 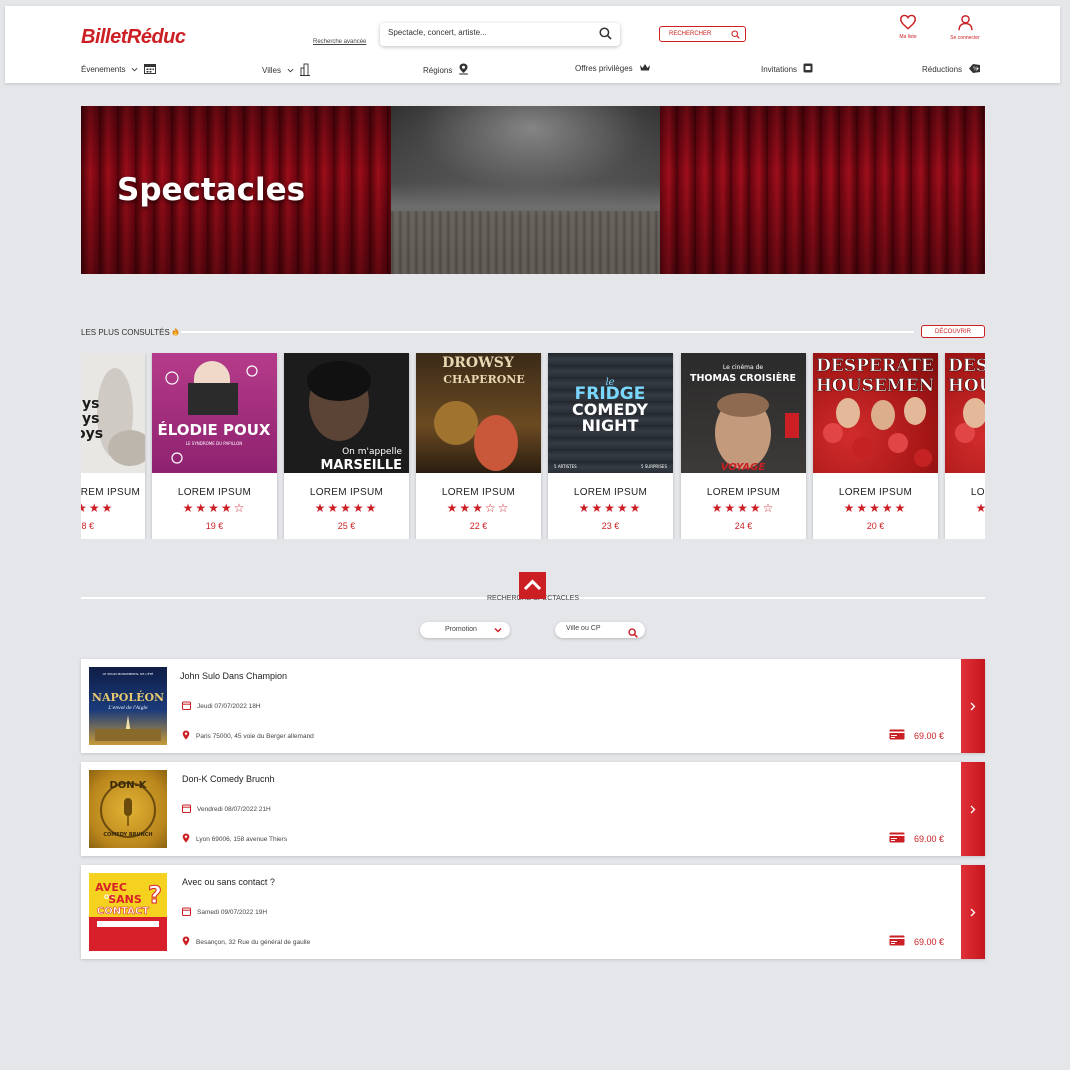 What do you see at coordinates (478, 413) in the screenshot?
I see `show-poster: DROWSY CHAPERONE` at bounding box center [478, 413].